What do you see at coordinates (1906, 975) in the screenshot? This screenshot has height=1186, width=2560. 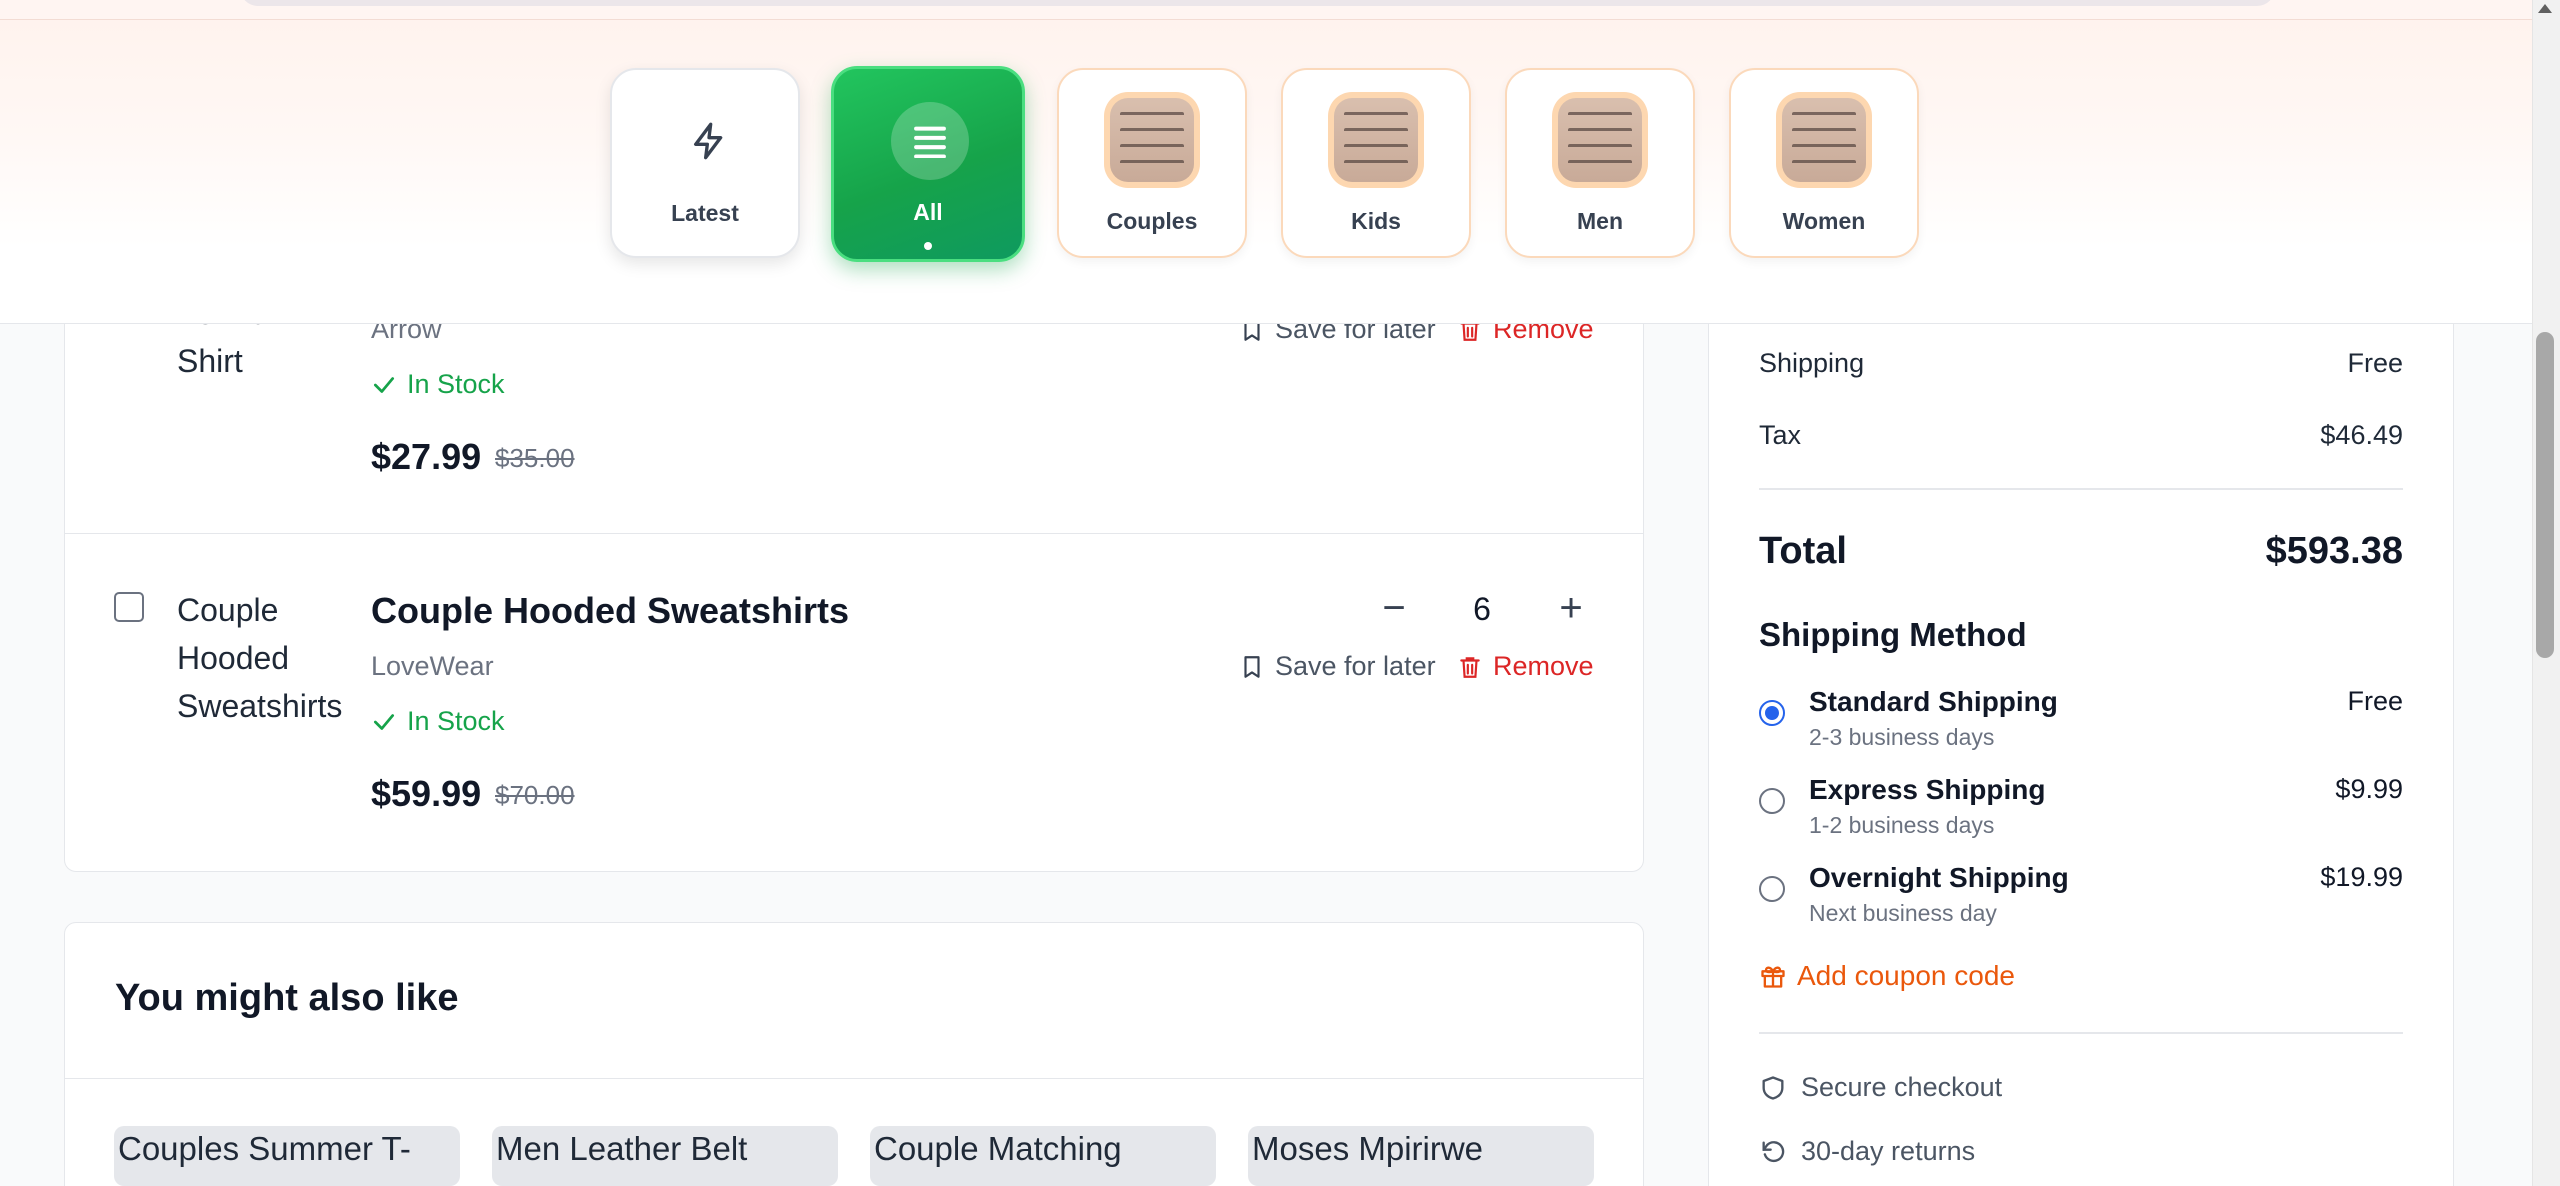 I see `coupon-label: Add coupon code` at bounding box center [1906, 975].